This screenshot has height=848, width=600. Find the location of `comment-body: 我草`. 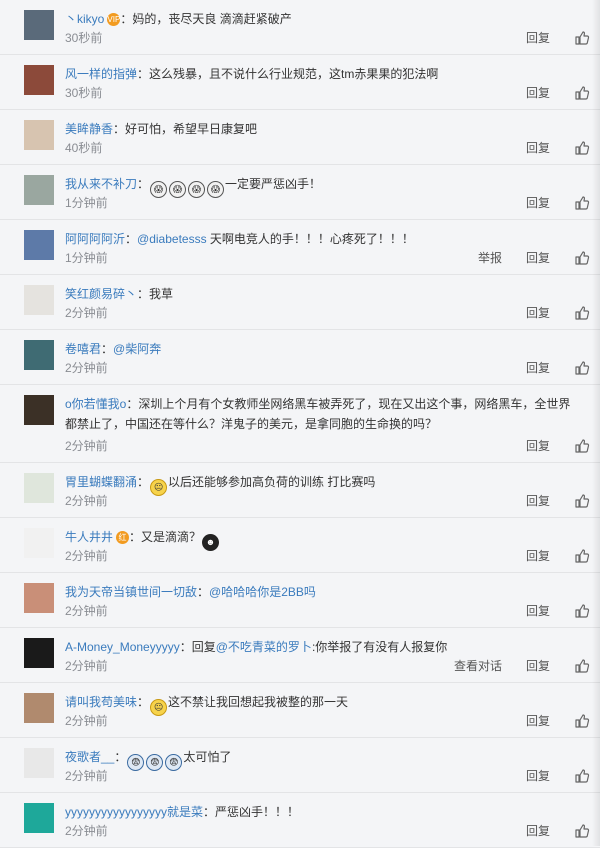

comment-body: 我草 is located at coordinates (161, 294).